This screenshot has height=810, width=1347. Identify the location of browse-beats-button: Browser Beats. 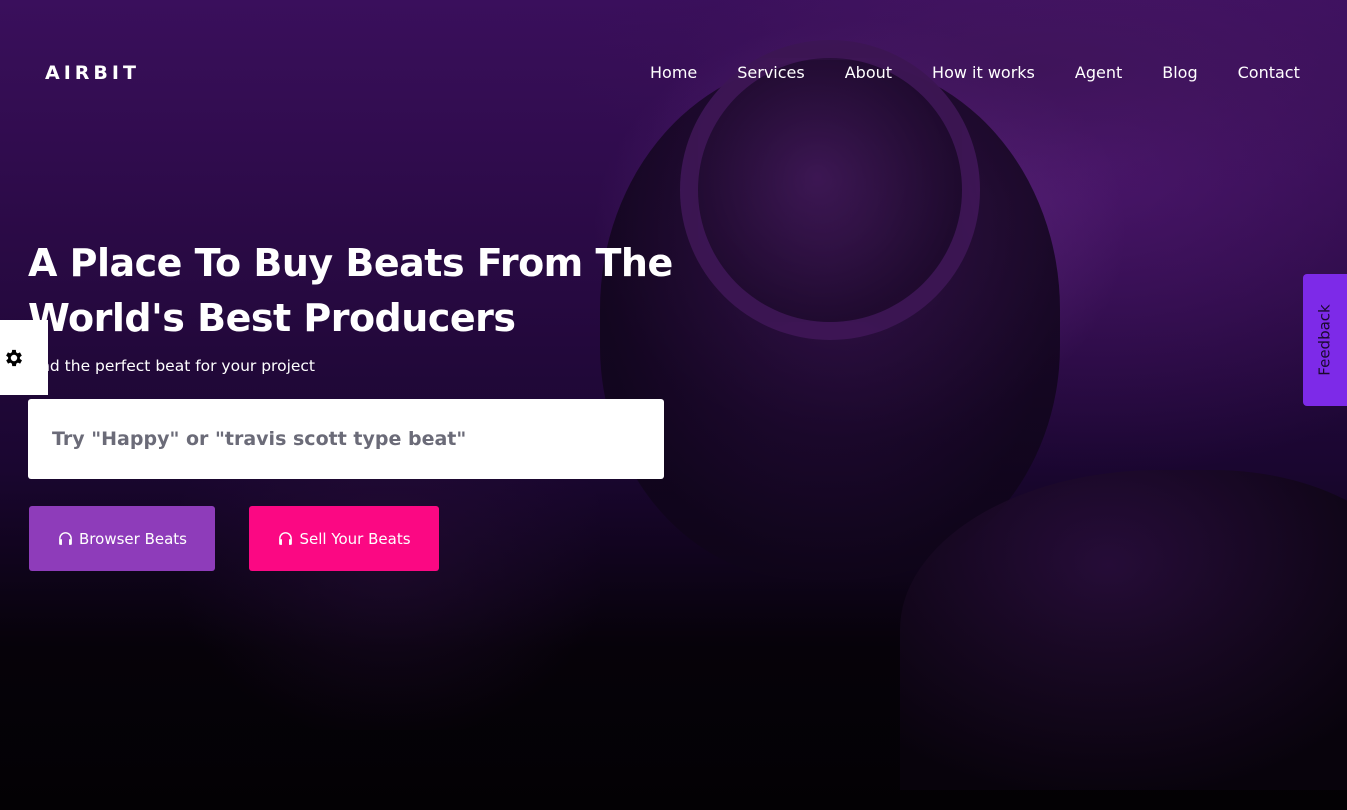
(122, 538).